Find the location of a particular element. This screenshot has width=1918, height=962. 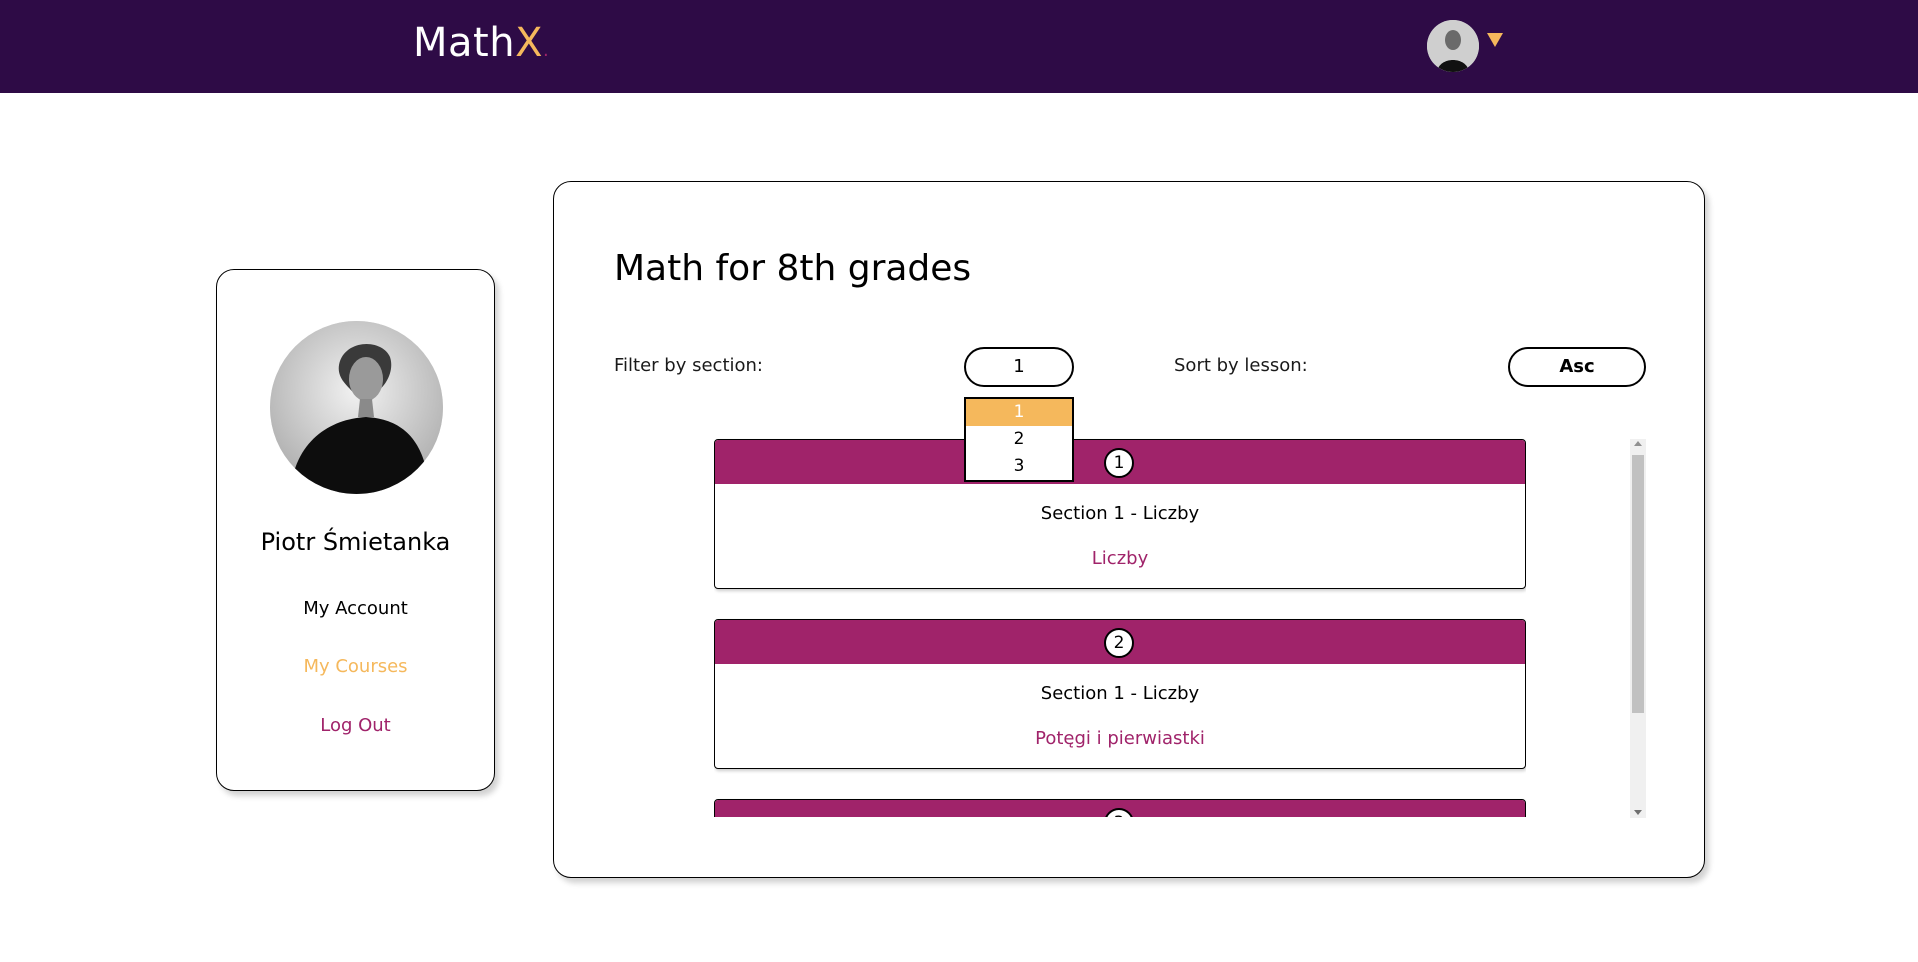

scroll-up-arrow-icon is located at coordinates (1638, 443).